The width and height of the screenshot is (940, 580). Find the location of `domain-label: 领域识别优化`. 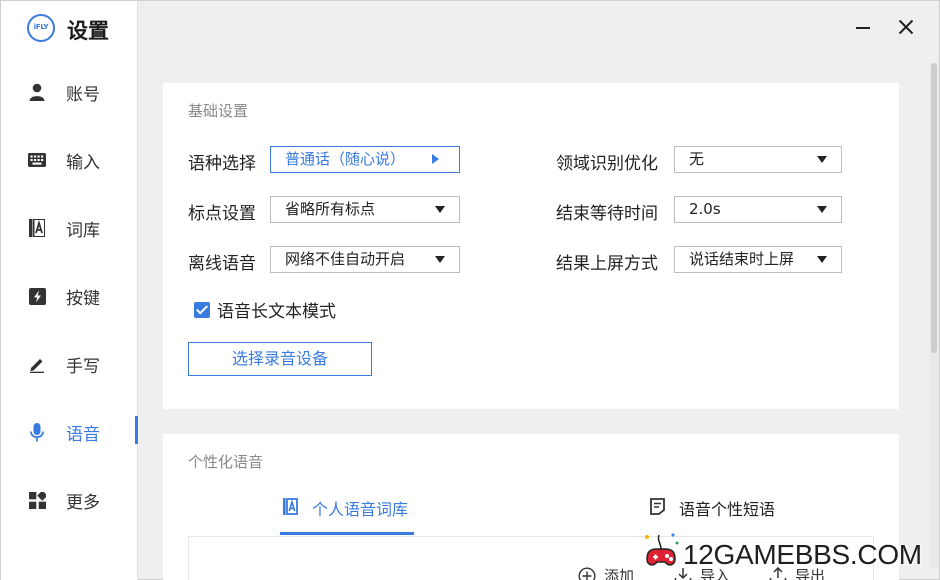

domain-label: 领域识别优化 is located at coordinates (607, 164).